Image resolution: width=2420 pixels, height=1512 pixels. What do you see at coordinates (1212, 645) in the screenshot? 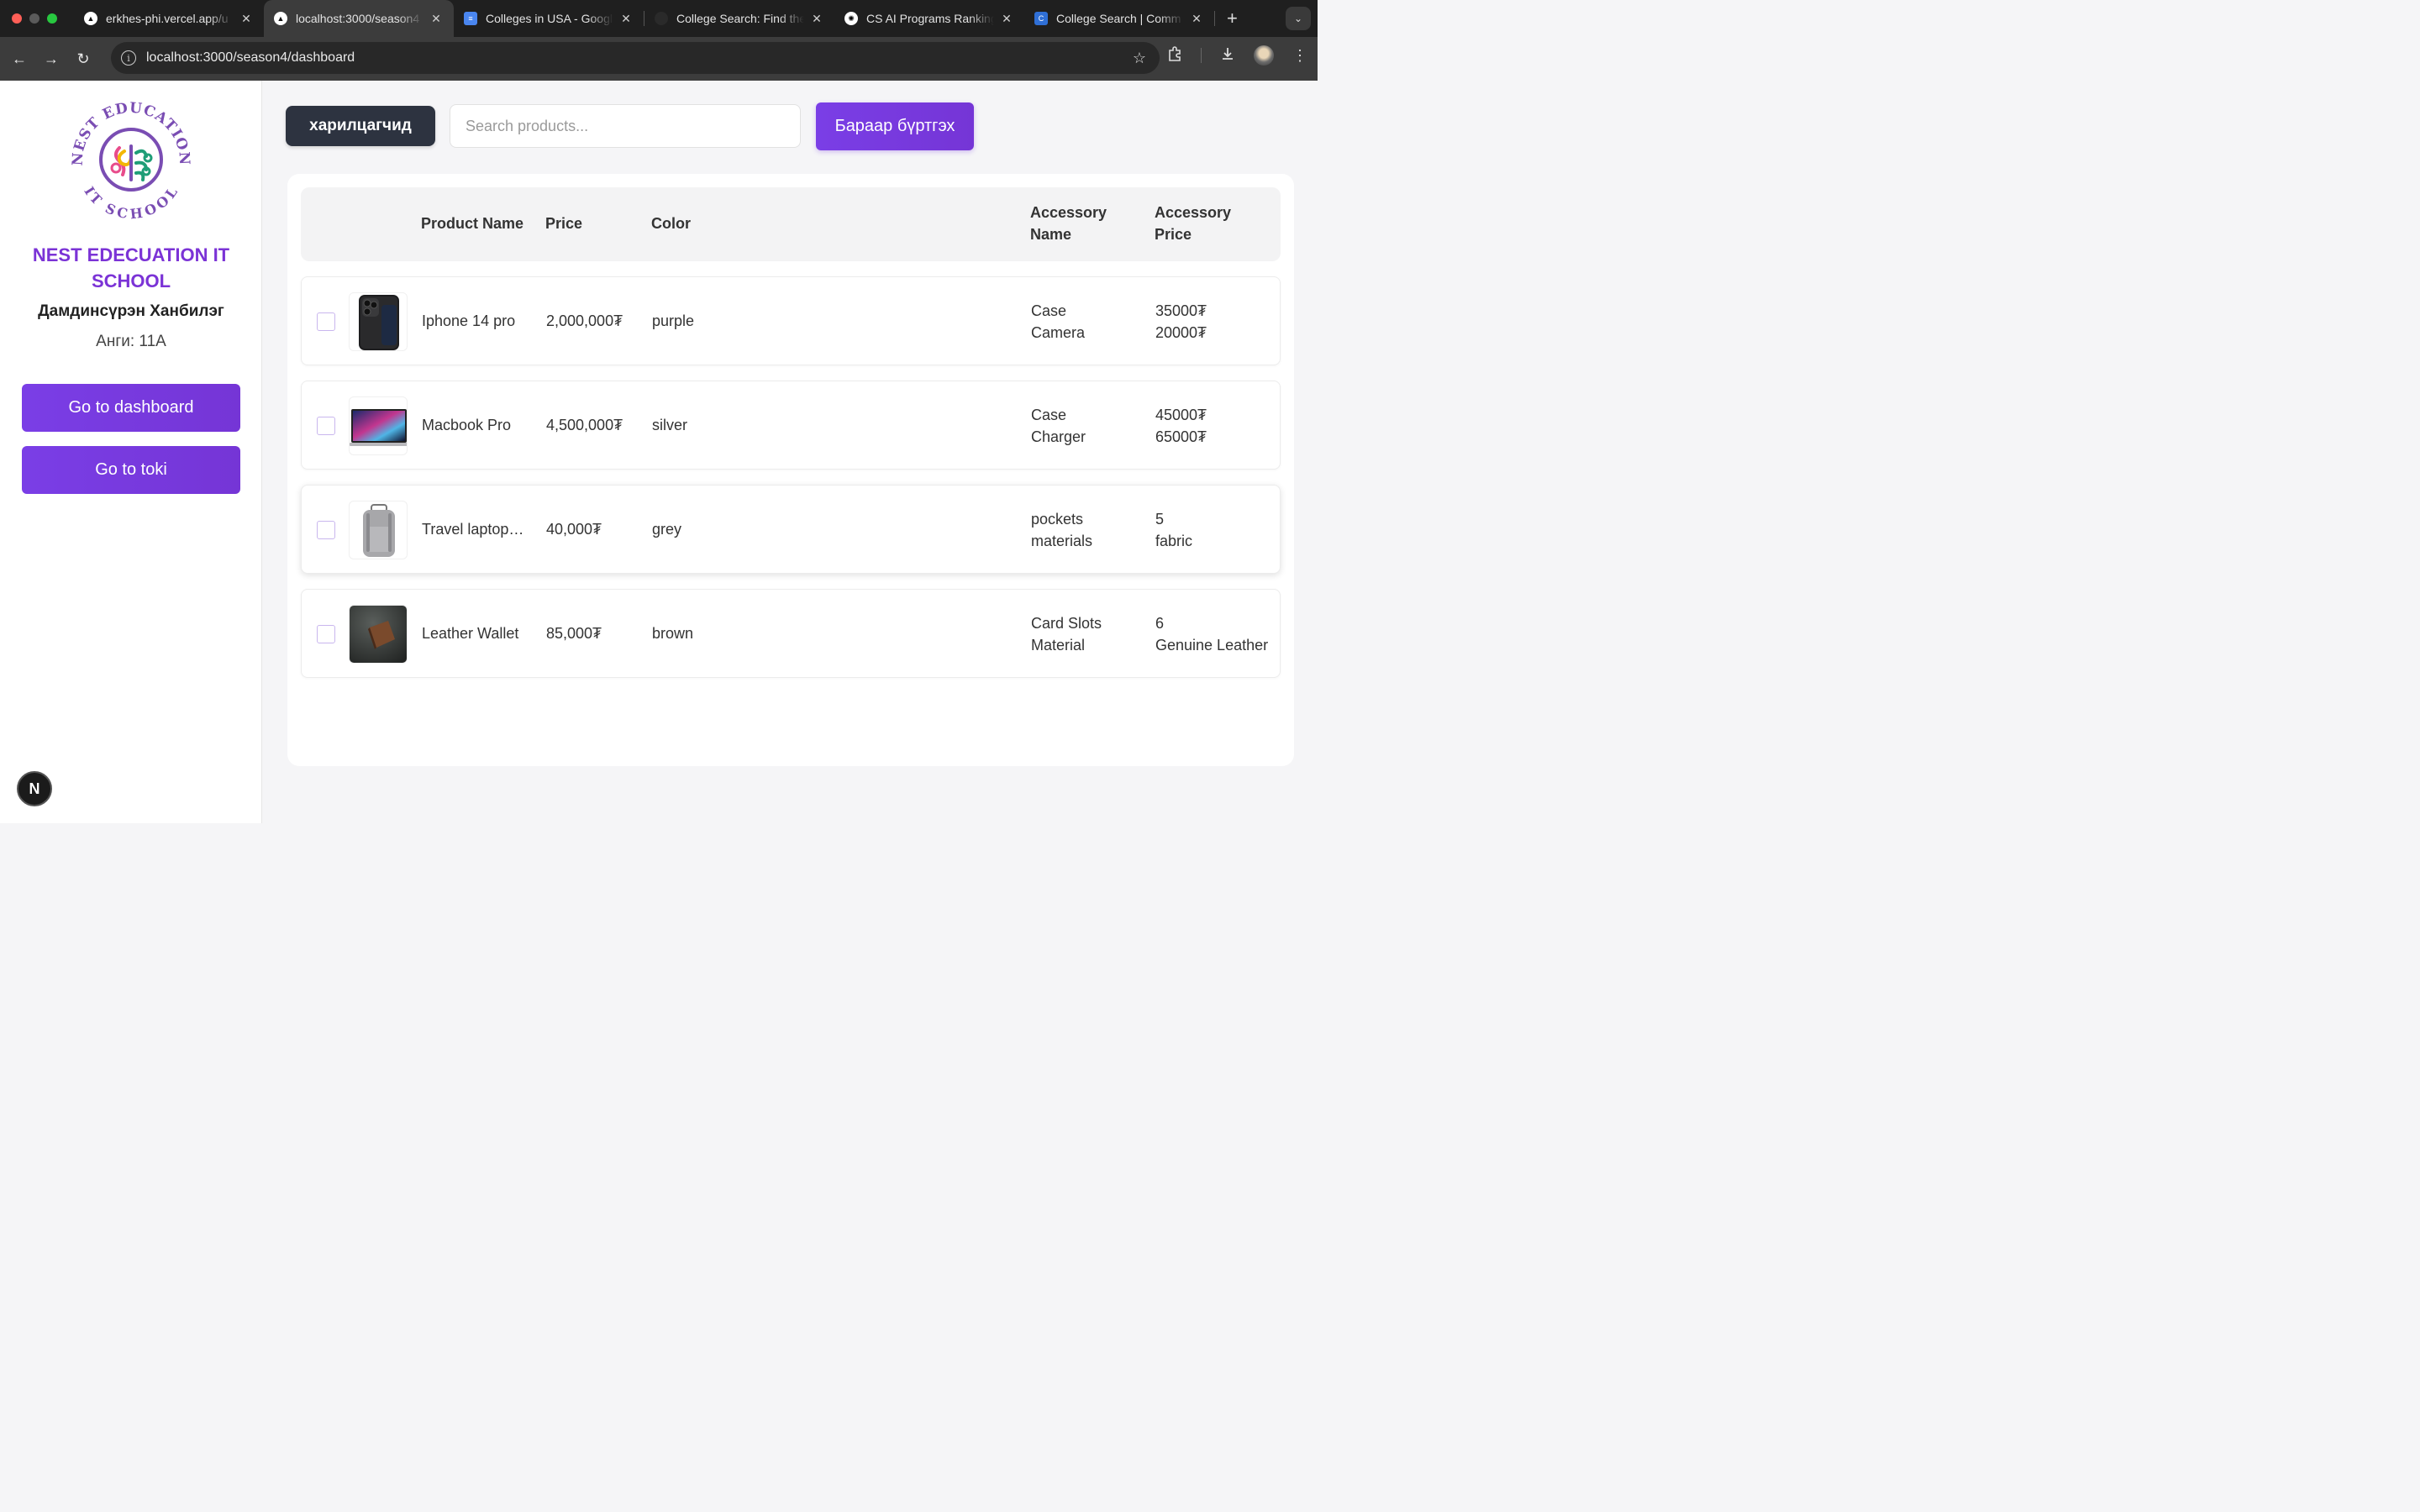
I see `accessory-price: Genuine Leather` at bounding box center [1212, 645].